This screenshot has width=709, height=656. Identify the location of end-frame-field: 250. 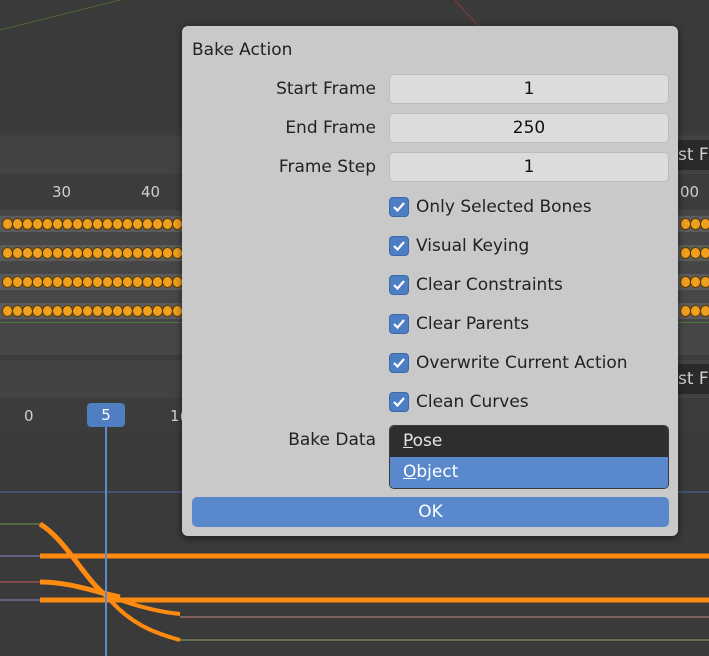
(529, 128).